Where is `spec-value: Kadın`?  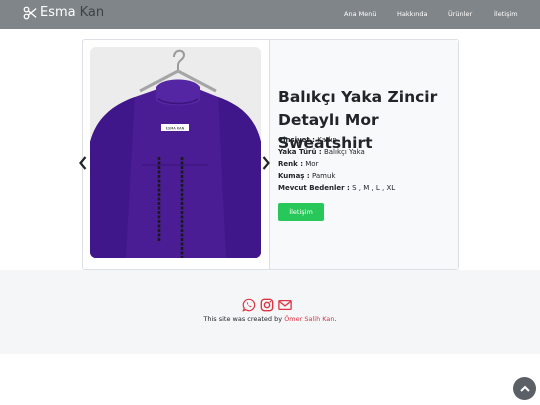
spec-value: Kadın is located at coordinates (327, 140).